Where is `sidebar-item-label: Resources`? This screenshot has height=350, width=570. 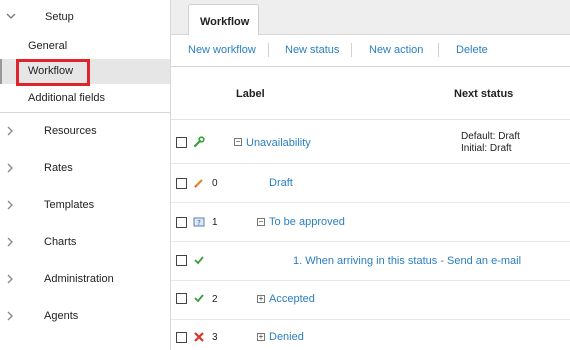 sidebar-item-label: Resources is located at coordinates (70, 131).